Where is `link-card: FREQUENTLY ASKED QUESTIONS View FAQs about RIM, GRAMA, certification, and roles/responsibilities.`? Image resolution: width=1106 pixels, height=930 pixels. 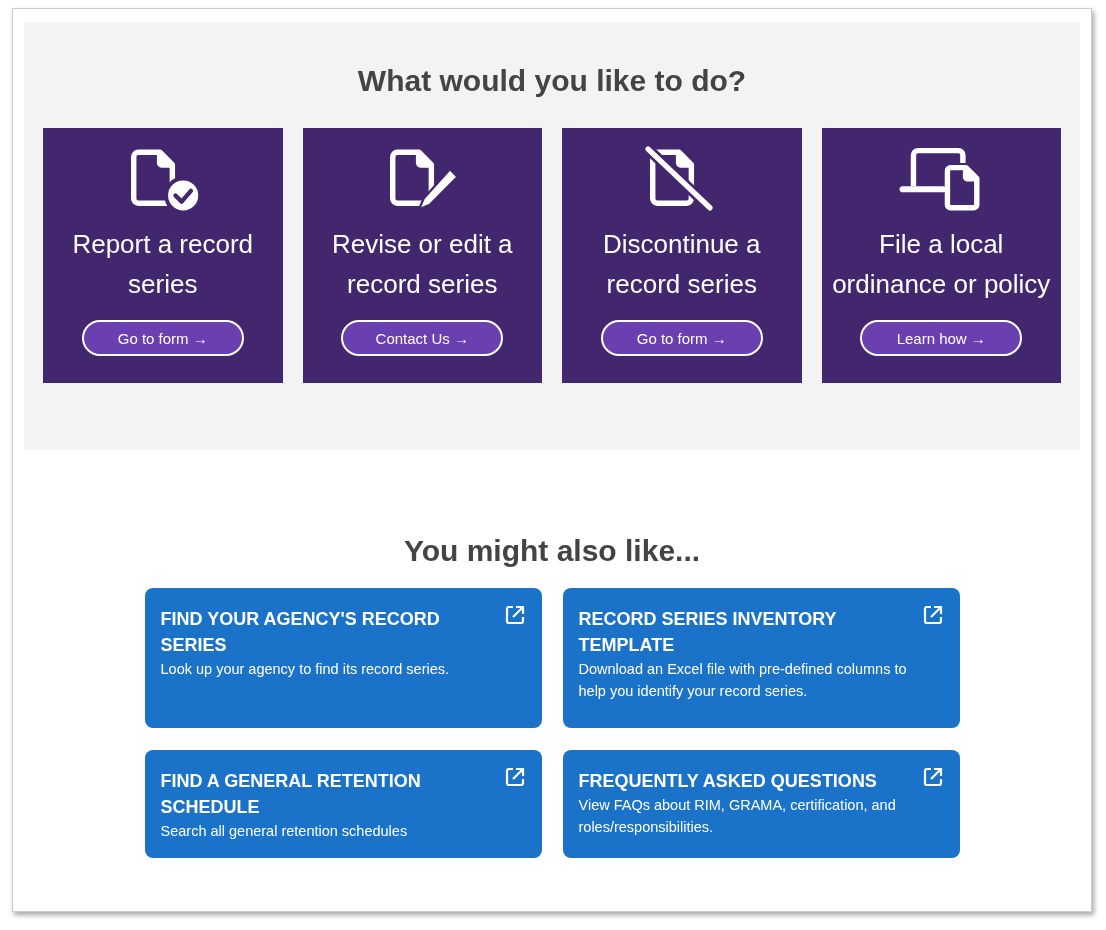
link-card: FREQUENTLY ASKED QUESTIONS View FAQs about RIM, GRAMA, certification, and roles/responsibilities. is located at coordinates (761, 804).